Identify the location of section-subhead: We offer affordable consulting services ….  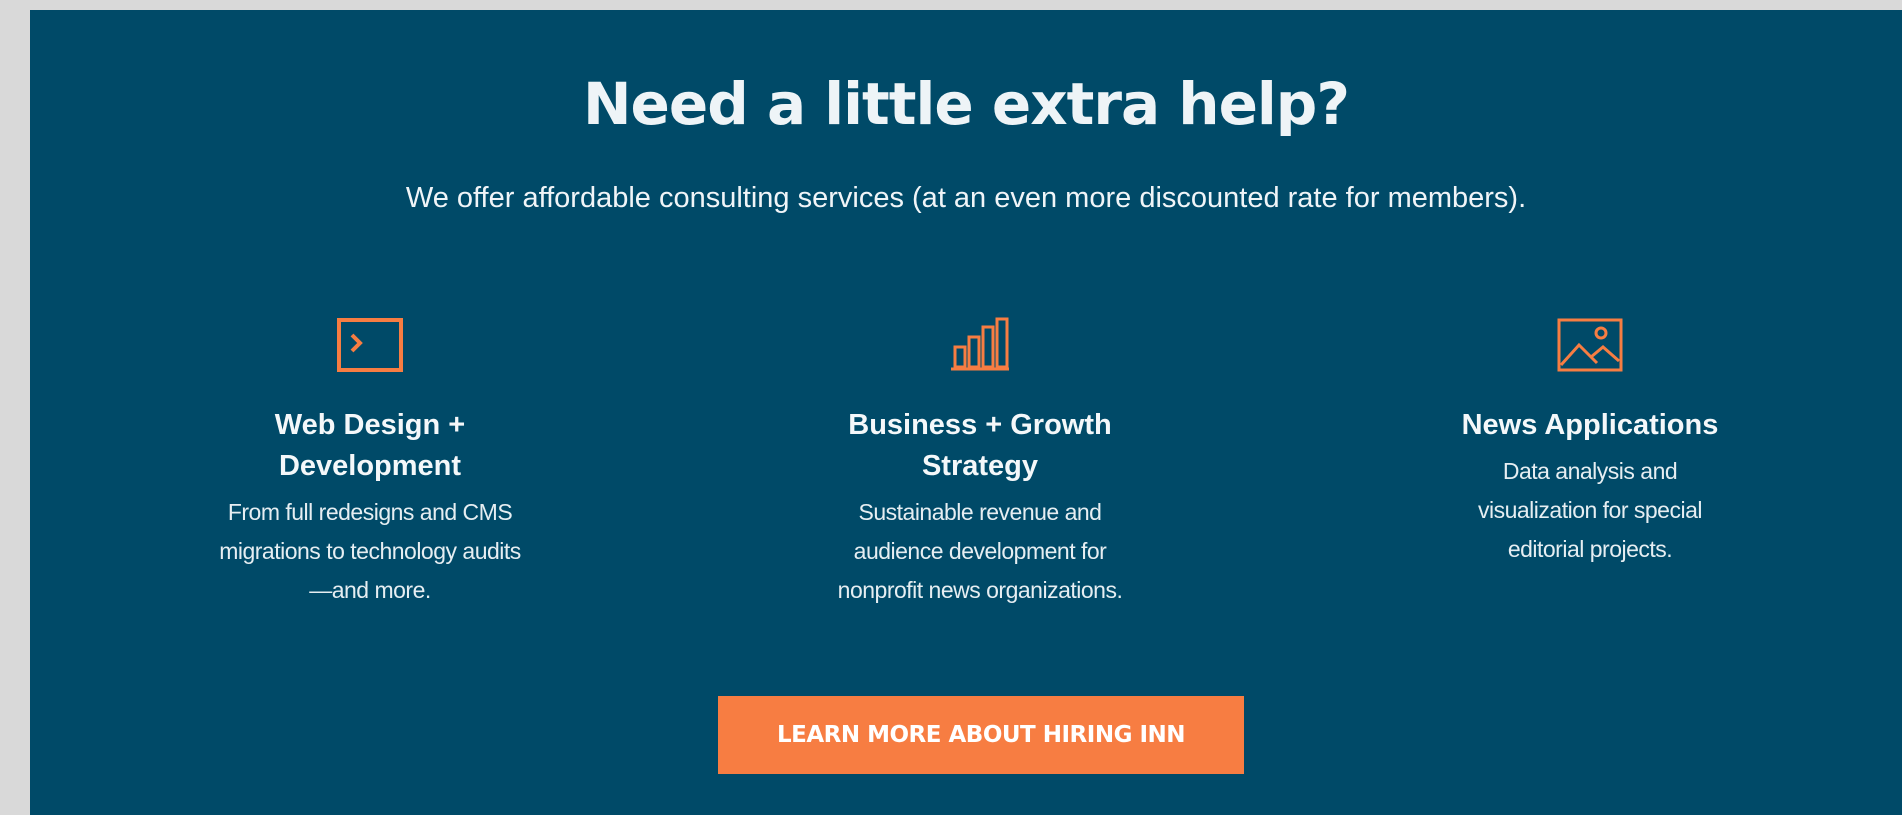
(966, 198).